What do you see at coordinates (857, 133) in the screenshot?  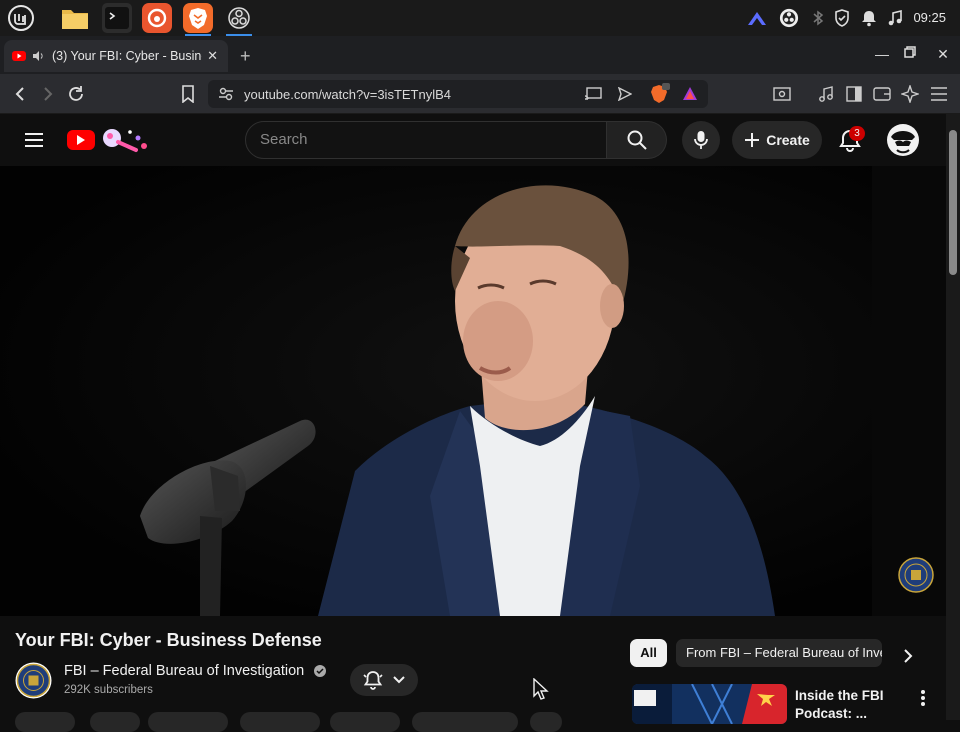 I see `notification-count-badge: 3` at bounding box center [857, 133].